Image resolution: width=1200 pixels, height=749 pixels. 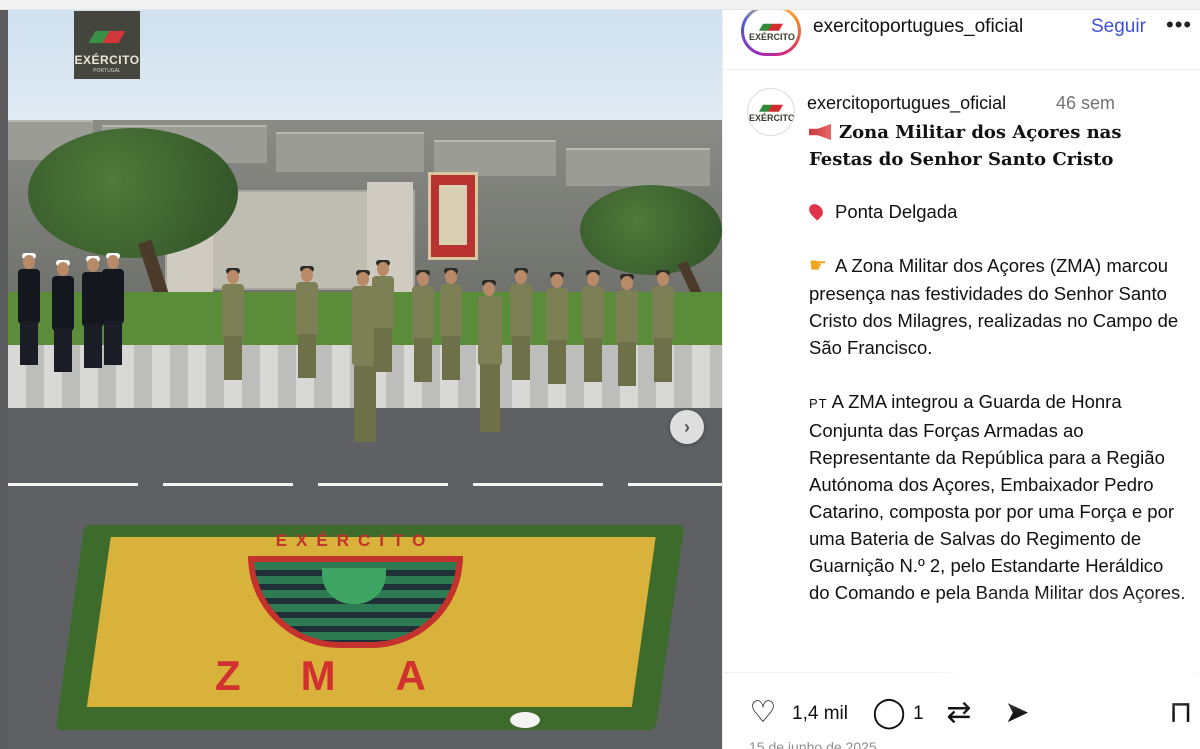 What do you see at coordinates (1085, 103) in the screenshot?
I see `post-time: 46 sem` at bounding box center [1085, 103].